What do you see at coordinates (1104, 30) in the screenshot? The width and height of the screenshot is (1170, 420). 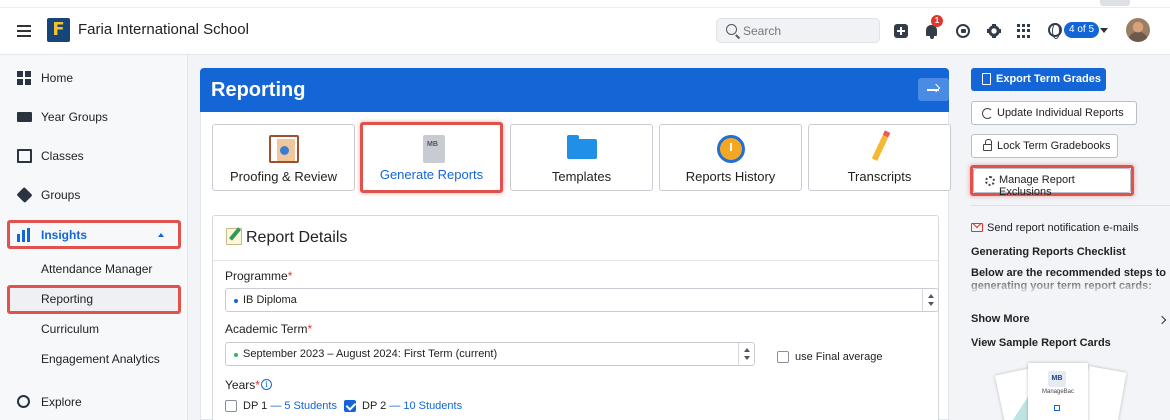 I see `chevron-down-icon` at bounding box center [1104, 30].